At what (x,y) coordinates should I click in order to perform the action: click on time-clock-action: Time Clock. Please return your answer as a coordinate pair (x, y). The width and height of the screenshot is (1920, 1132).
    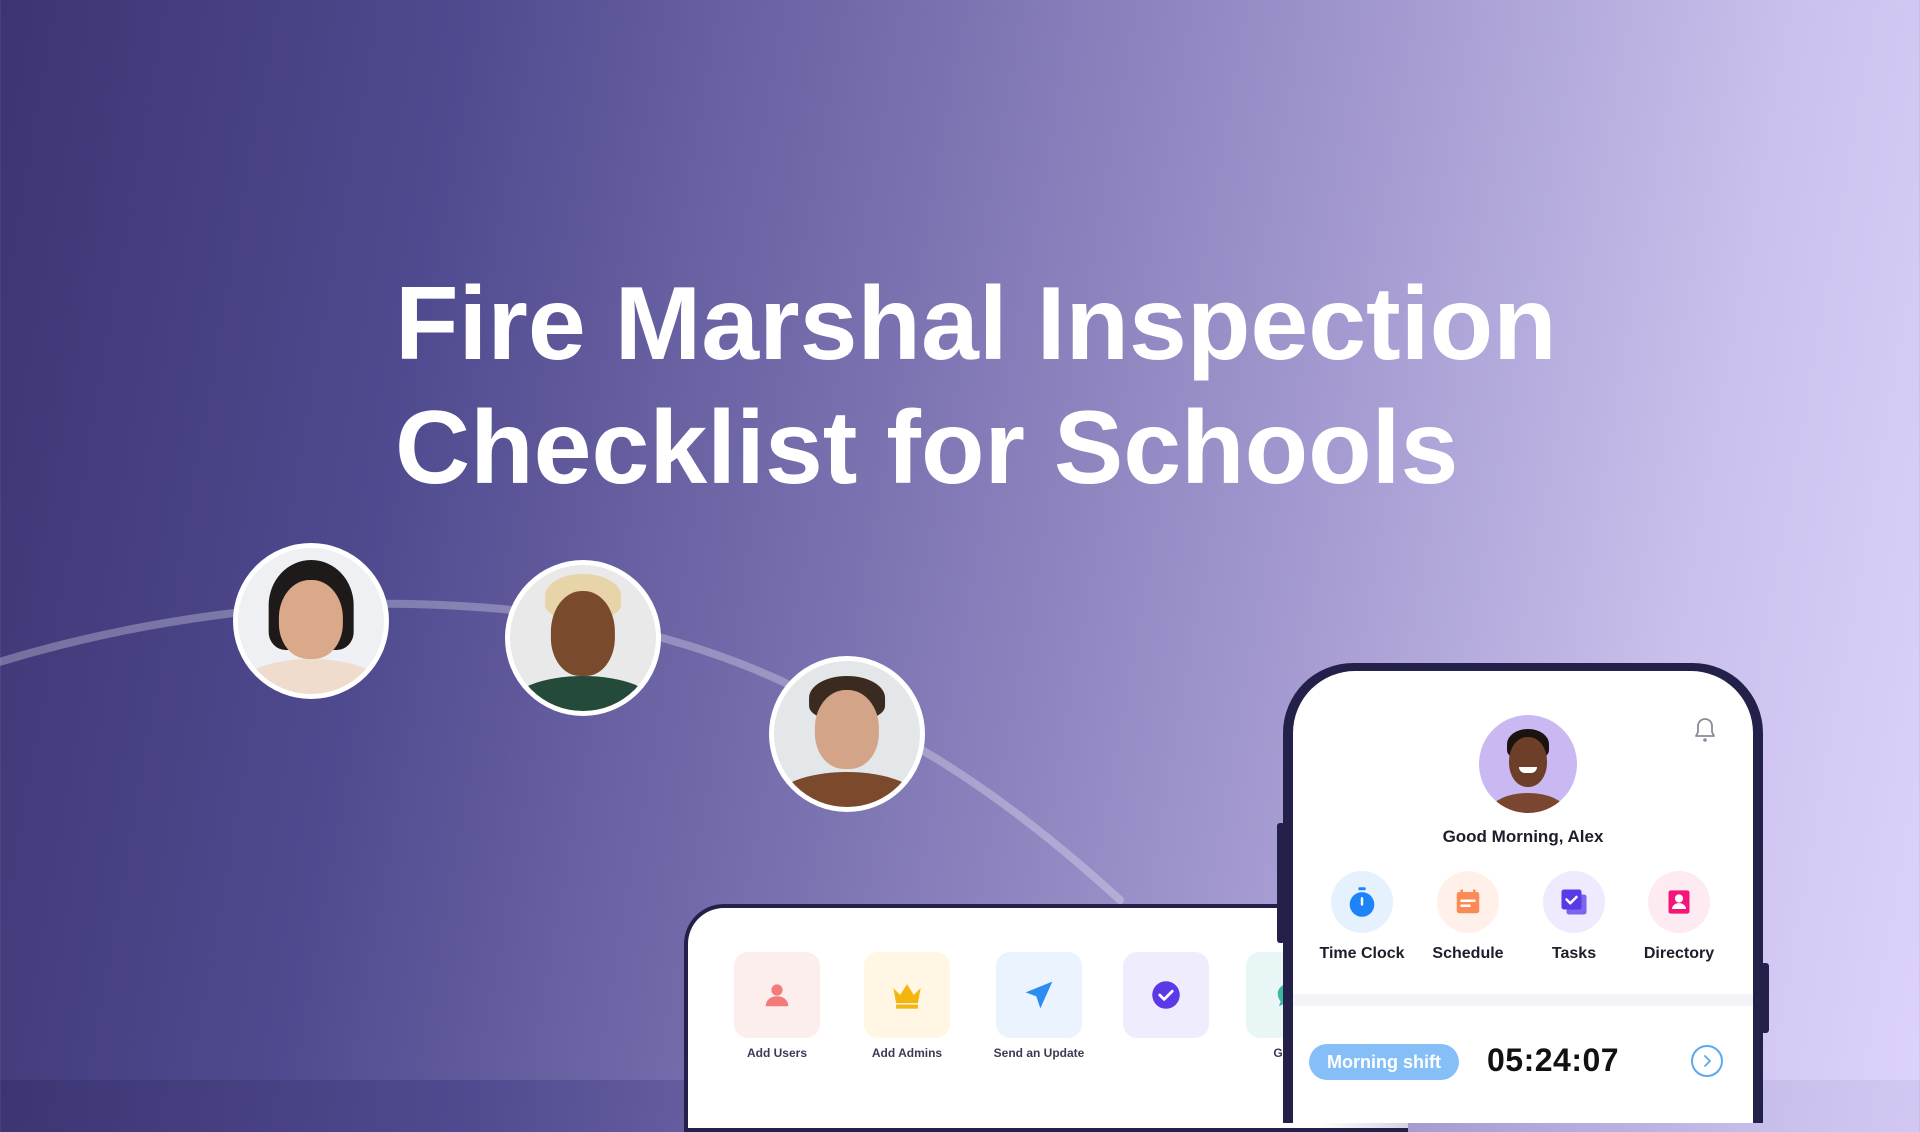
    Looking at the image, I should click on (1362, 917).